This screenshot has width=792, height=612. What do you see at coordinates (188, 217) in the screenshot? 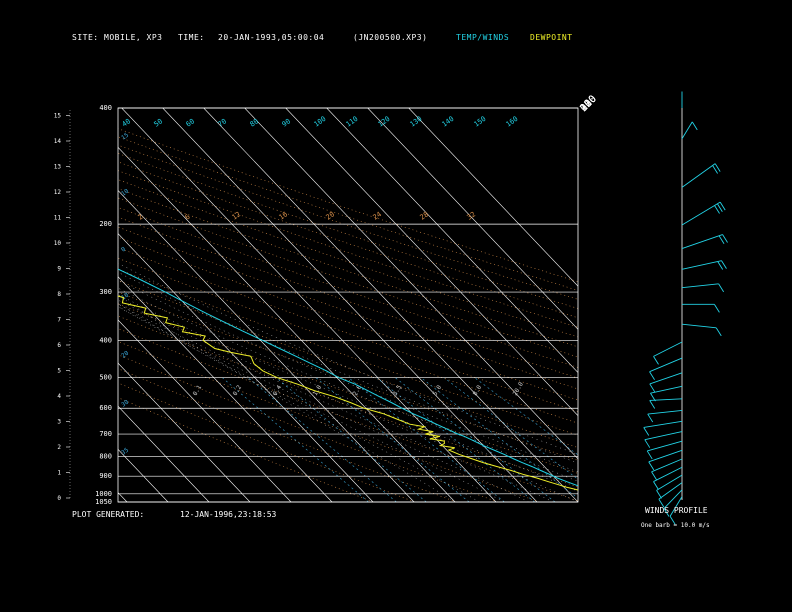
I see `adiabat-label-row2: 6` at bounding box center [188, 217].